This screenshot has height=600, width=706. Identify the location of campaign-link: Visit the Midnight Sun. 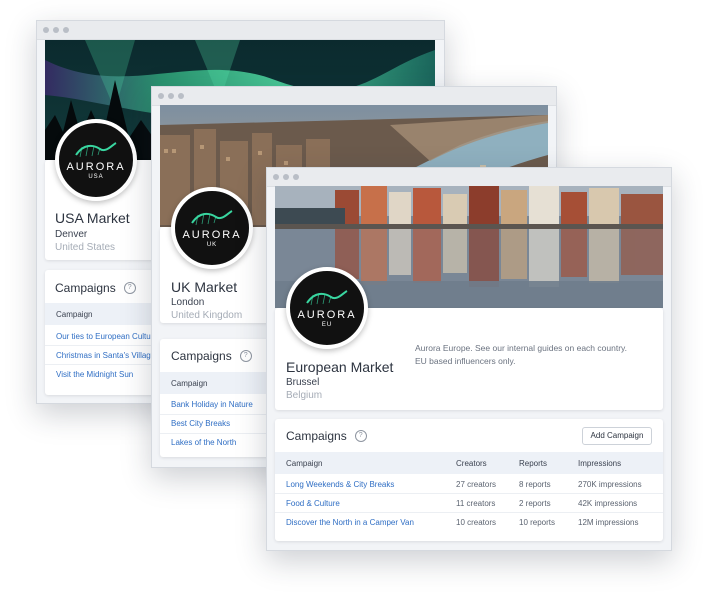
(94, 374).